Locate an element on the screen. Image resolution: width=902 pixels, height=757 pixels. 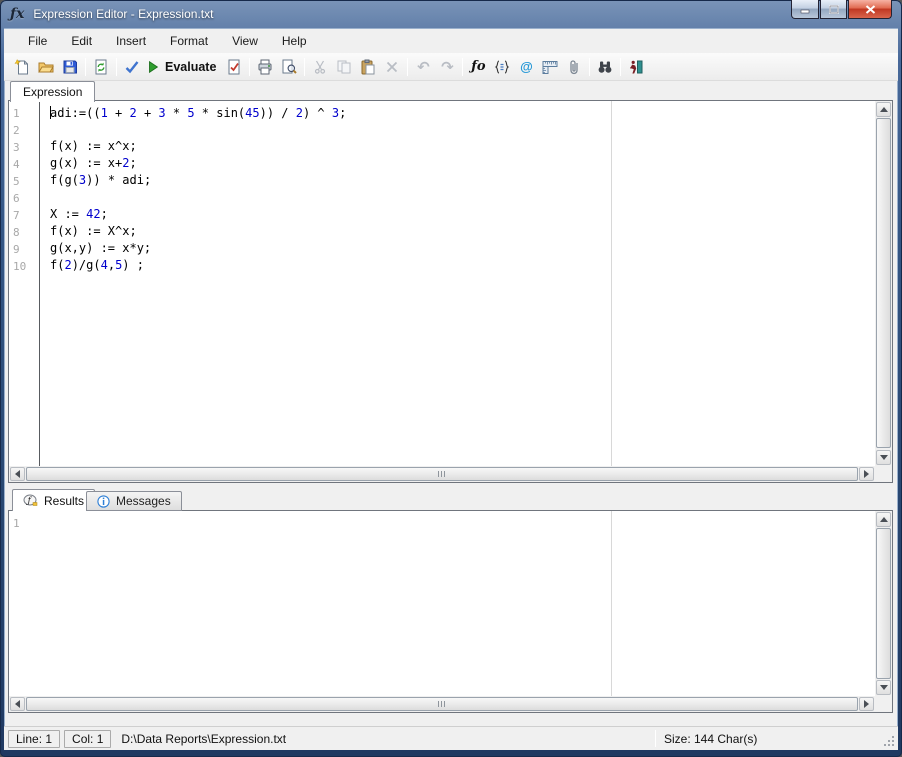
cut-scissors-icon is located at coordinates (320, 67).